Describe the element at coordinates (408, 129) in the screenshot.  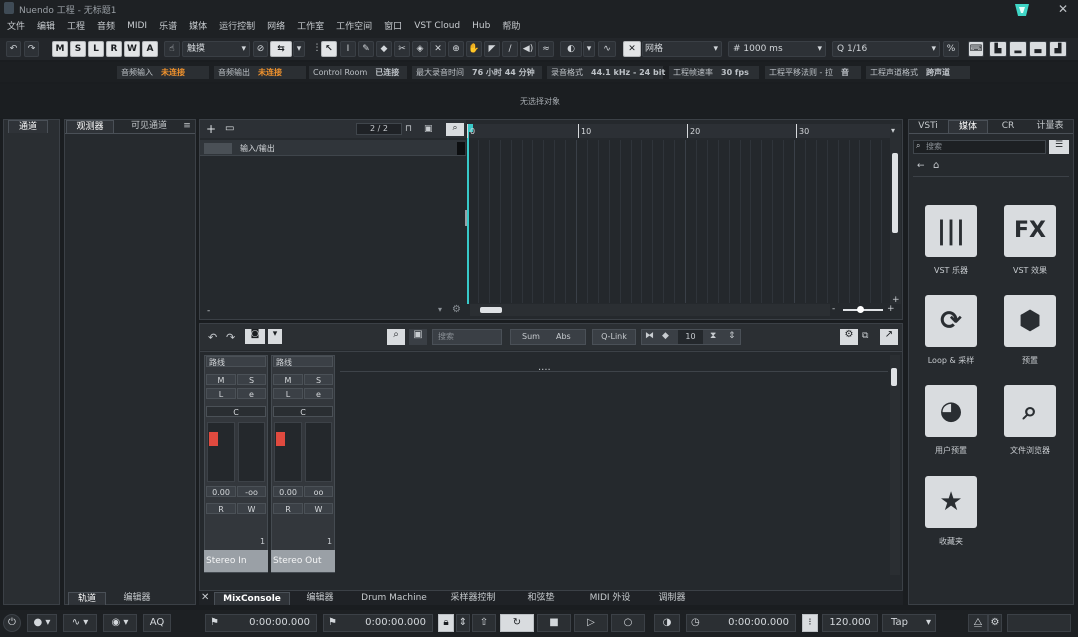
I see `lock-icon: ⊓` at that location.